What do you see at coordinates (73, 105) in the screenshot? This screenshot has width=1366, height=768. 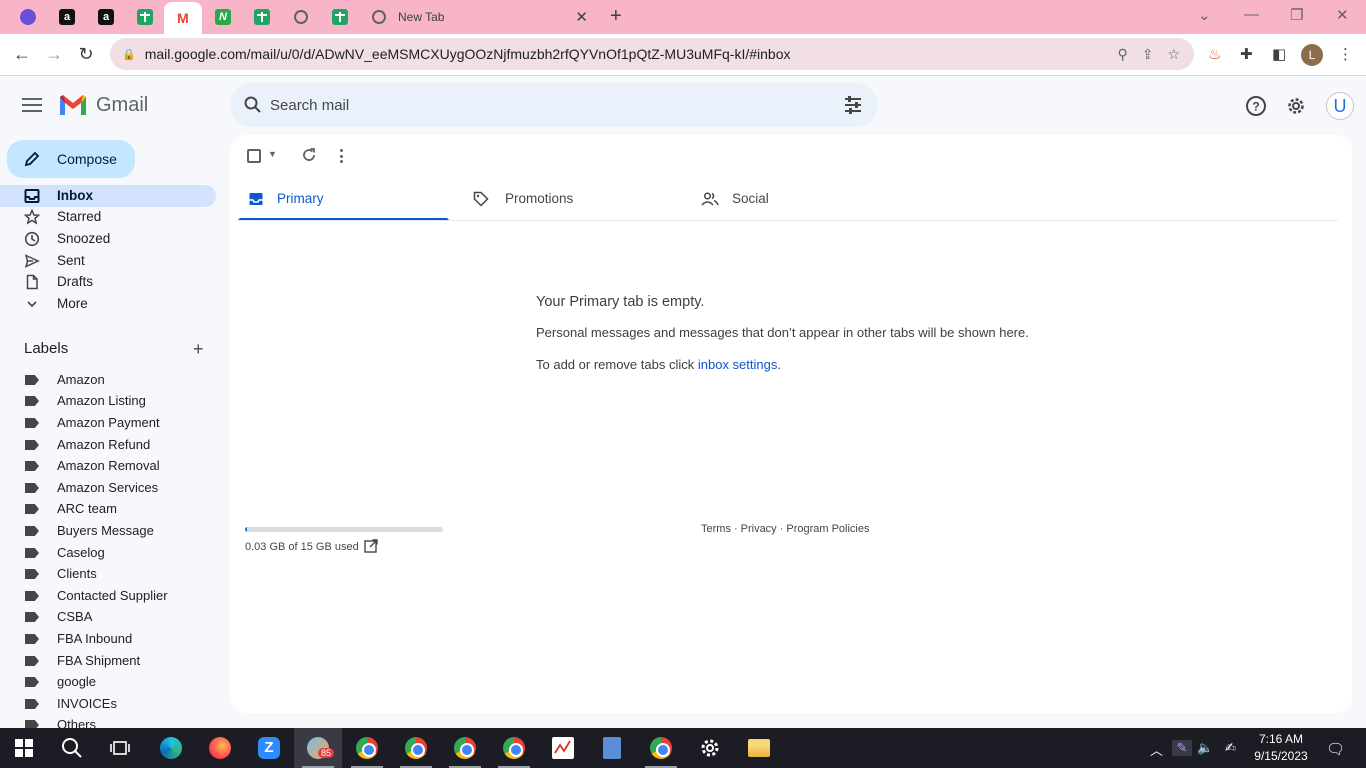 I see `gmail-logo-icon` at bounding box center [73, 105].